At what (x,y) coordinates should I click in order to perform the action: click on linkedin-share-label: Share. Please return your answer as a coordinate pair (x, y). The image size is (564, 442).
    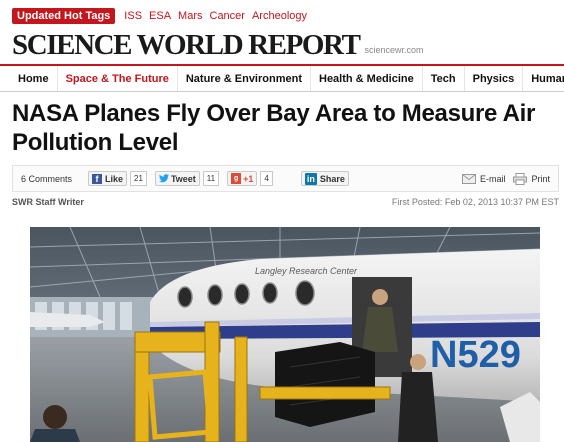
    Looking at the image, I should click on (332, 178).